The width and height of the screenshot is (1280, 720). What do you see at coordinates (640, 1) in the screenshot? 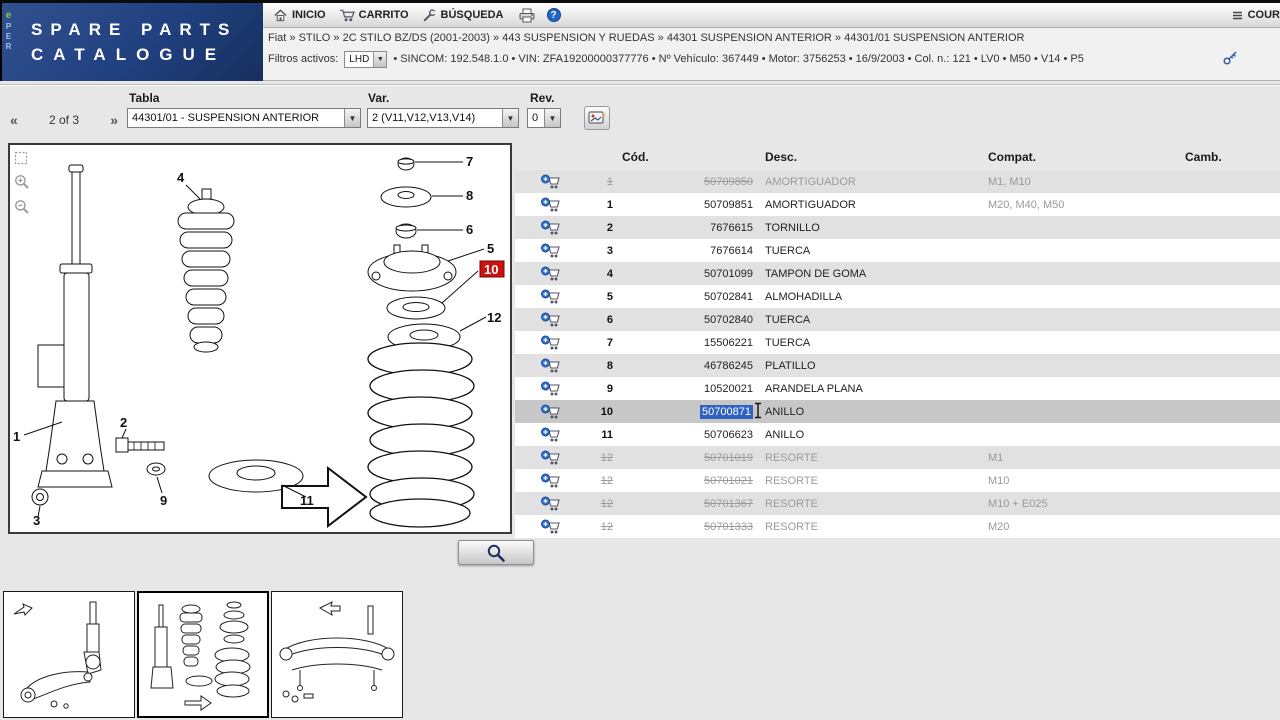
I see `top-border` at bounding box center [640, 1].